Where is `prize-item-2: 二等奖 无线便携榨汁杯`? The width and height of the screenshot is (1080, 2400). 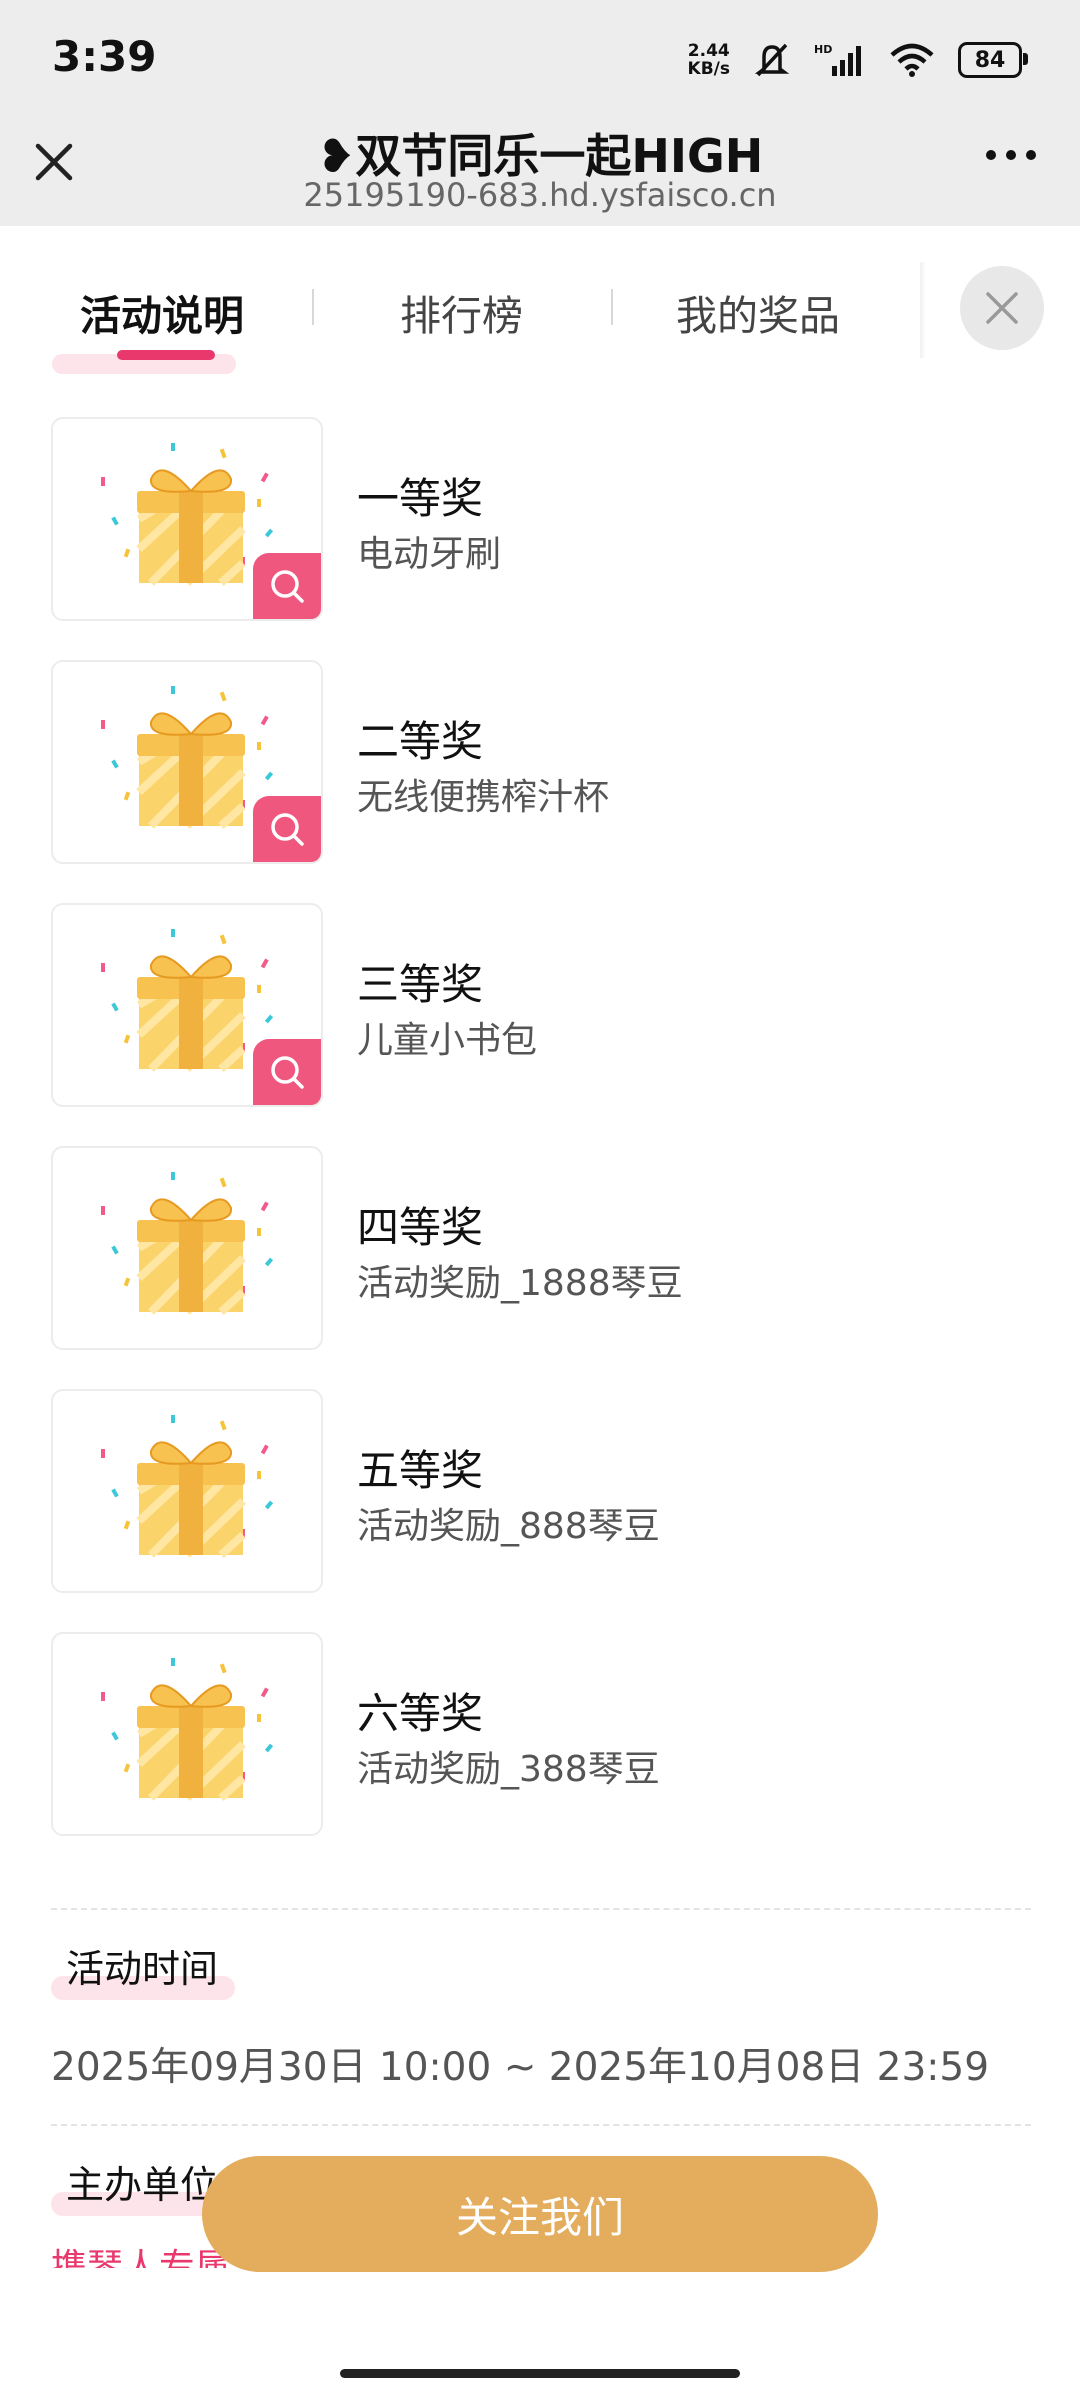
prize-item-2: 二等奖 无线便携榨汁杯 is located at coordinates (541, 762).